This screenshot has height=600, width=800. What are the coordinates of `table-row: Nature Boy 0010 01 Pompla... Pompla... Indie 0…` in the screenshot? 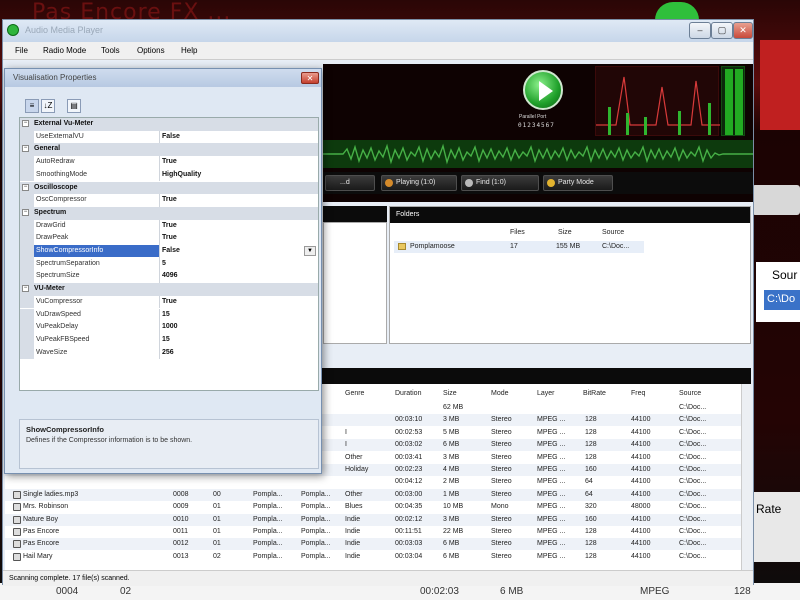 It's located at (373, 519).